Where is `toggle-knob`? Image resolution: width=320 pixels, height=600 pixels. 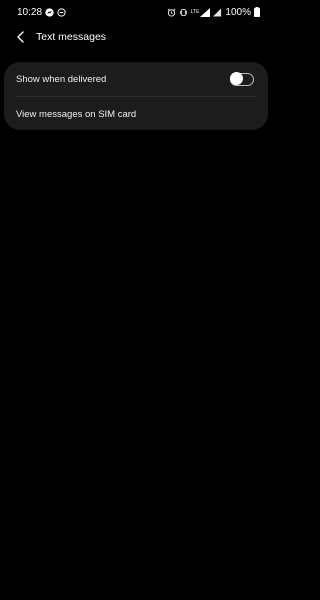
toggle-knob is located at coordinates (236, 78).